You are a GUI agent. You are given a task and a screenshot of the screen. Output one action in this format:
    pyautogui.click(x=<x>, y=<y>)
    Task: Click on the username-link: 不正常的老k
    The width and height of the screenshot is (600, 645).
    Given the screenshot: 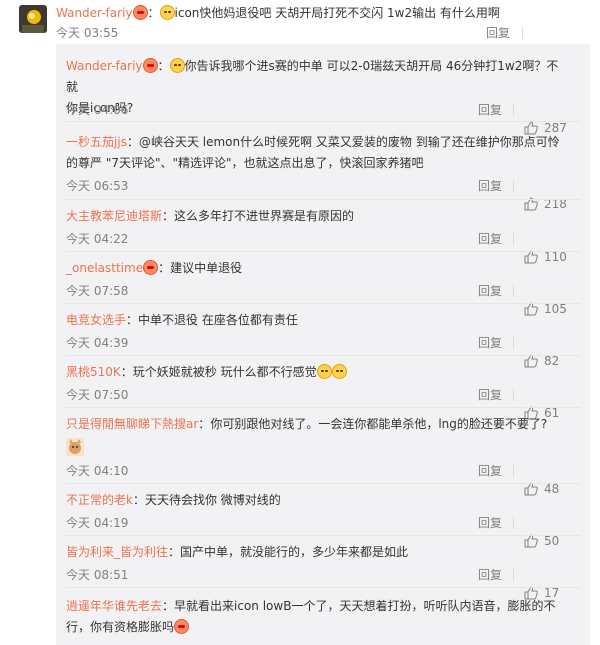 What is the action you would take?
    pyautogui.click(x=99, y=500)
    